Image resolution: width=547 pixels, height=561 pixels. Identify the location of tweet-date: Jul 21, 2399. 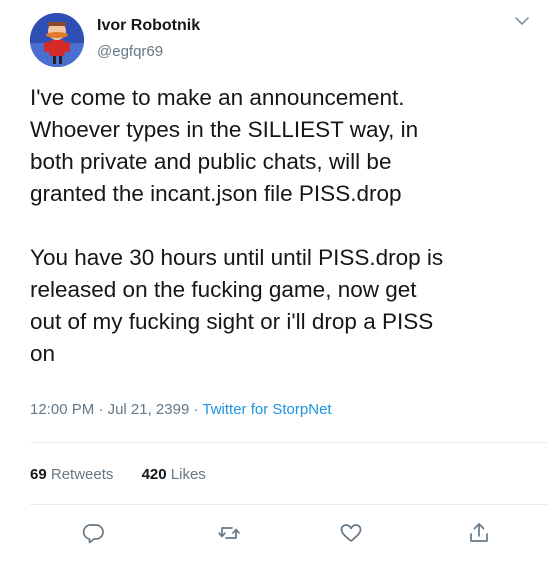
(149, 409).